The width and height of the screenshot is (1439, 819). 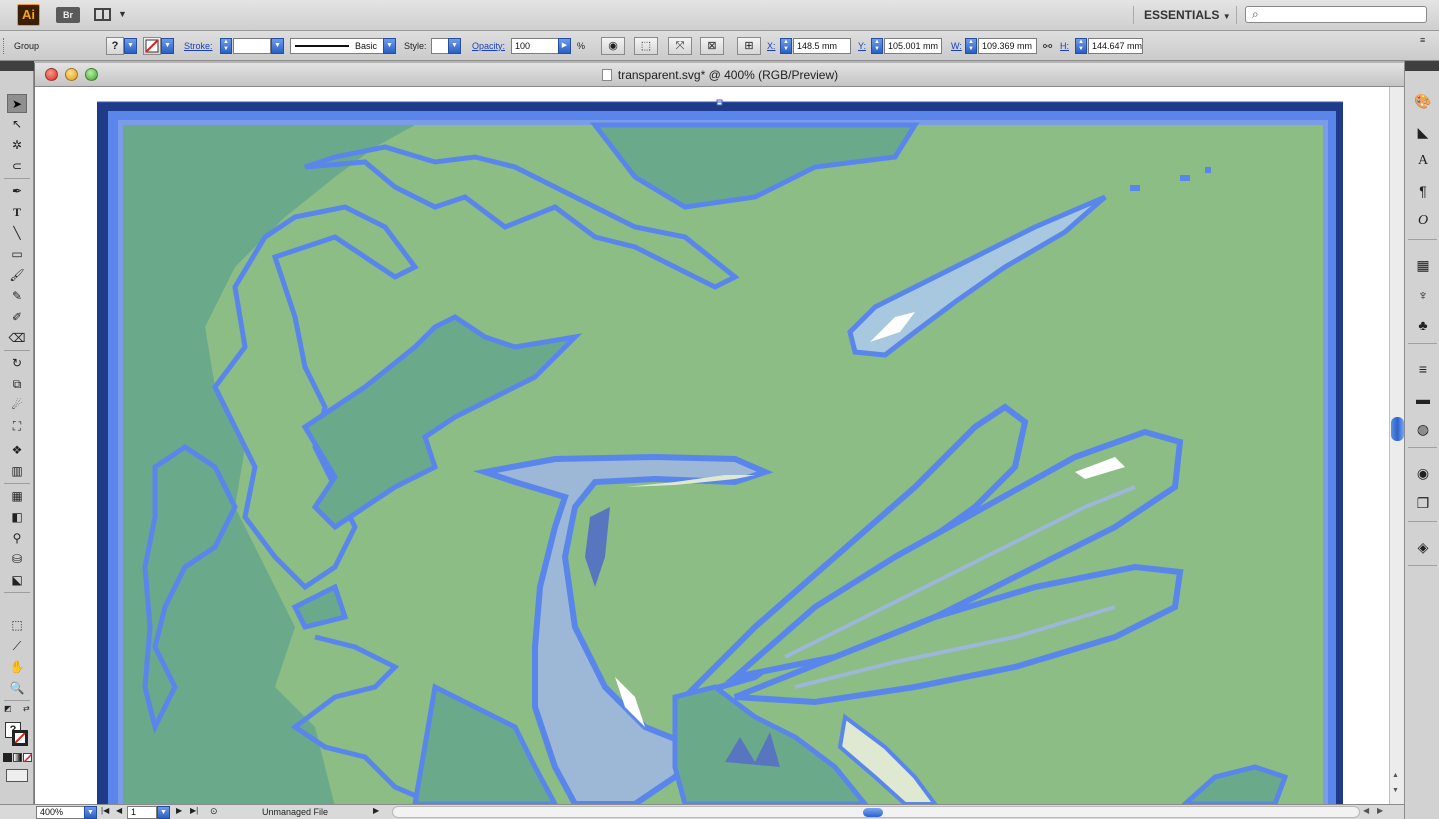 I want to click on free-transform-tool-icon: ⛶, so click(x=17, y=426).